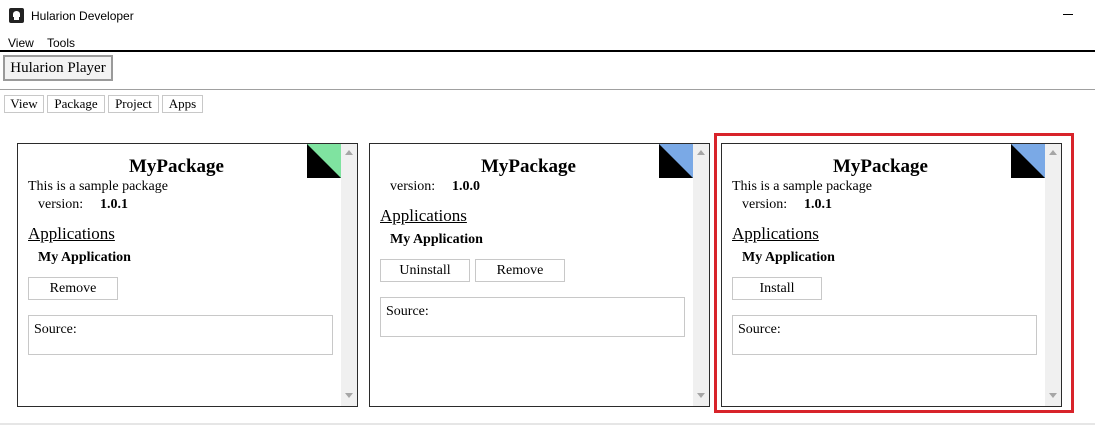 Image resolution: width=1095 pixels, height=425 pixels. Describe the element at coordinates (133, 104) in the screenshot. I see `subtab-project: Project` at that location.